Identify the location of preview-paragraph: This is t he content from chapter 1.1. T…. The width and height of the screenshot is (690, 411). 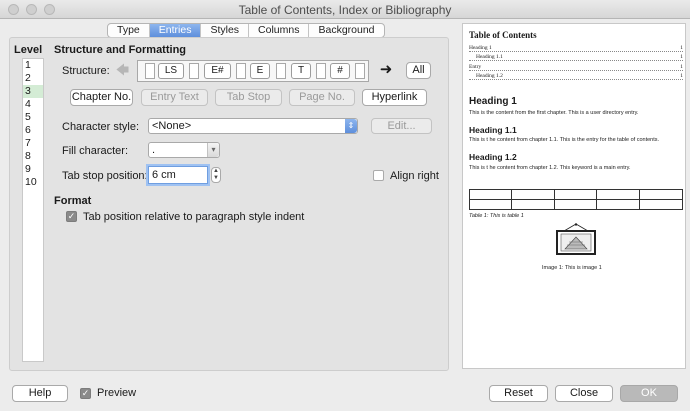
(564, 140).